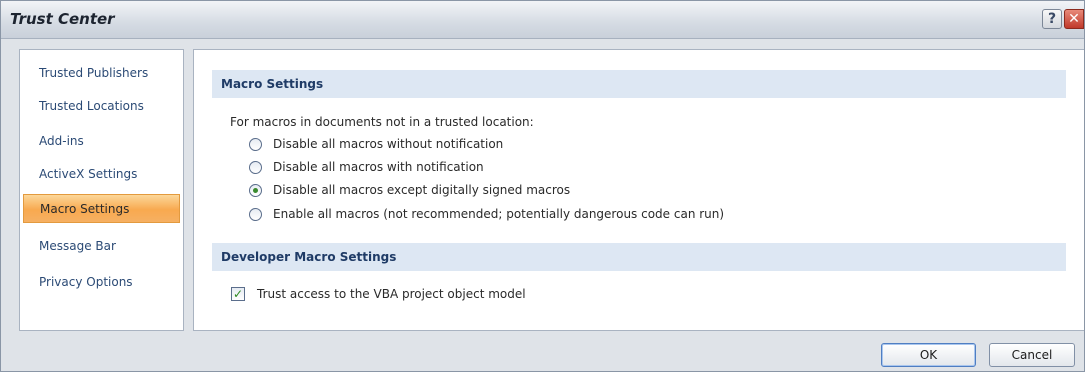  Describe the element at coordinates (62, 19) in the screenshot. I see `dialog-title: Trust Center` at that location.